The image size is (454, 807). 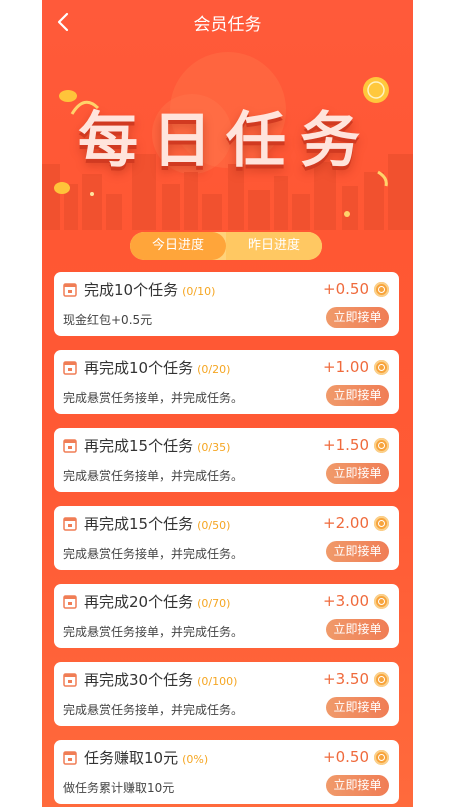 I want to click on task-progress: (0/100), so click(x=217, y=681).